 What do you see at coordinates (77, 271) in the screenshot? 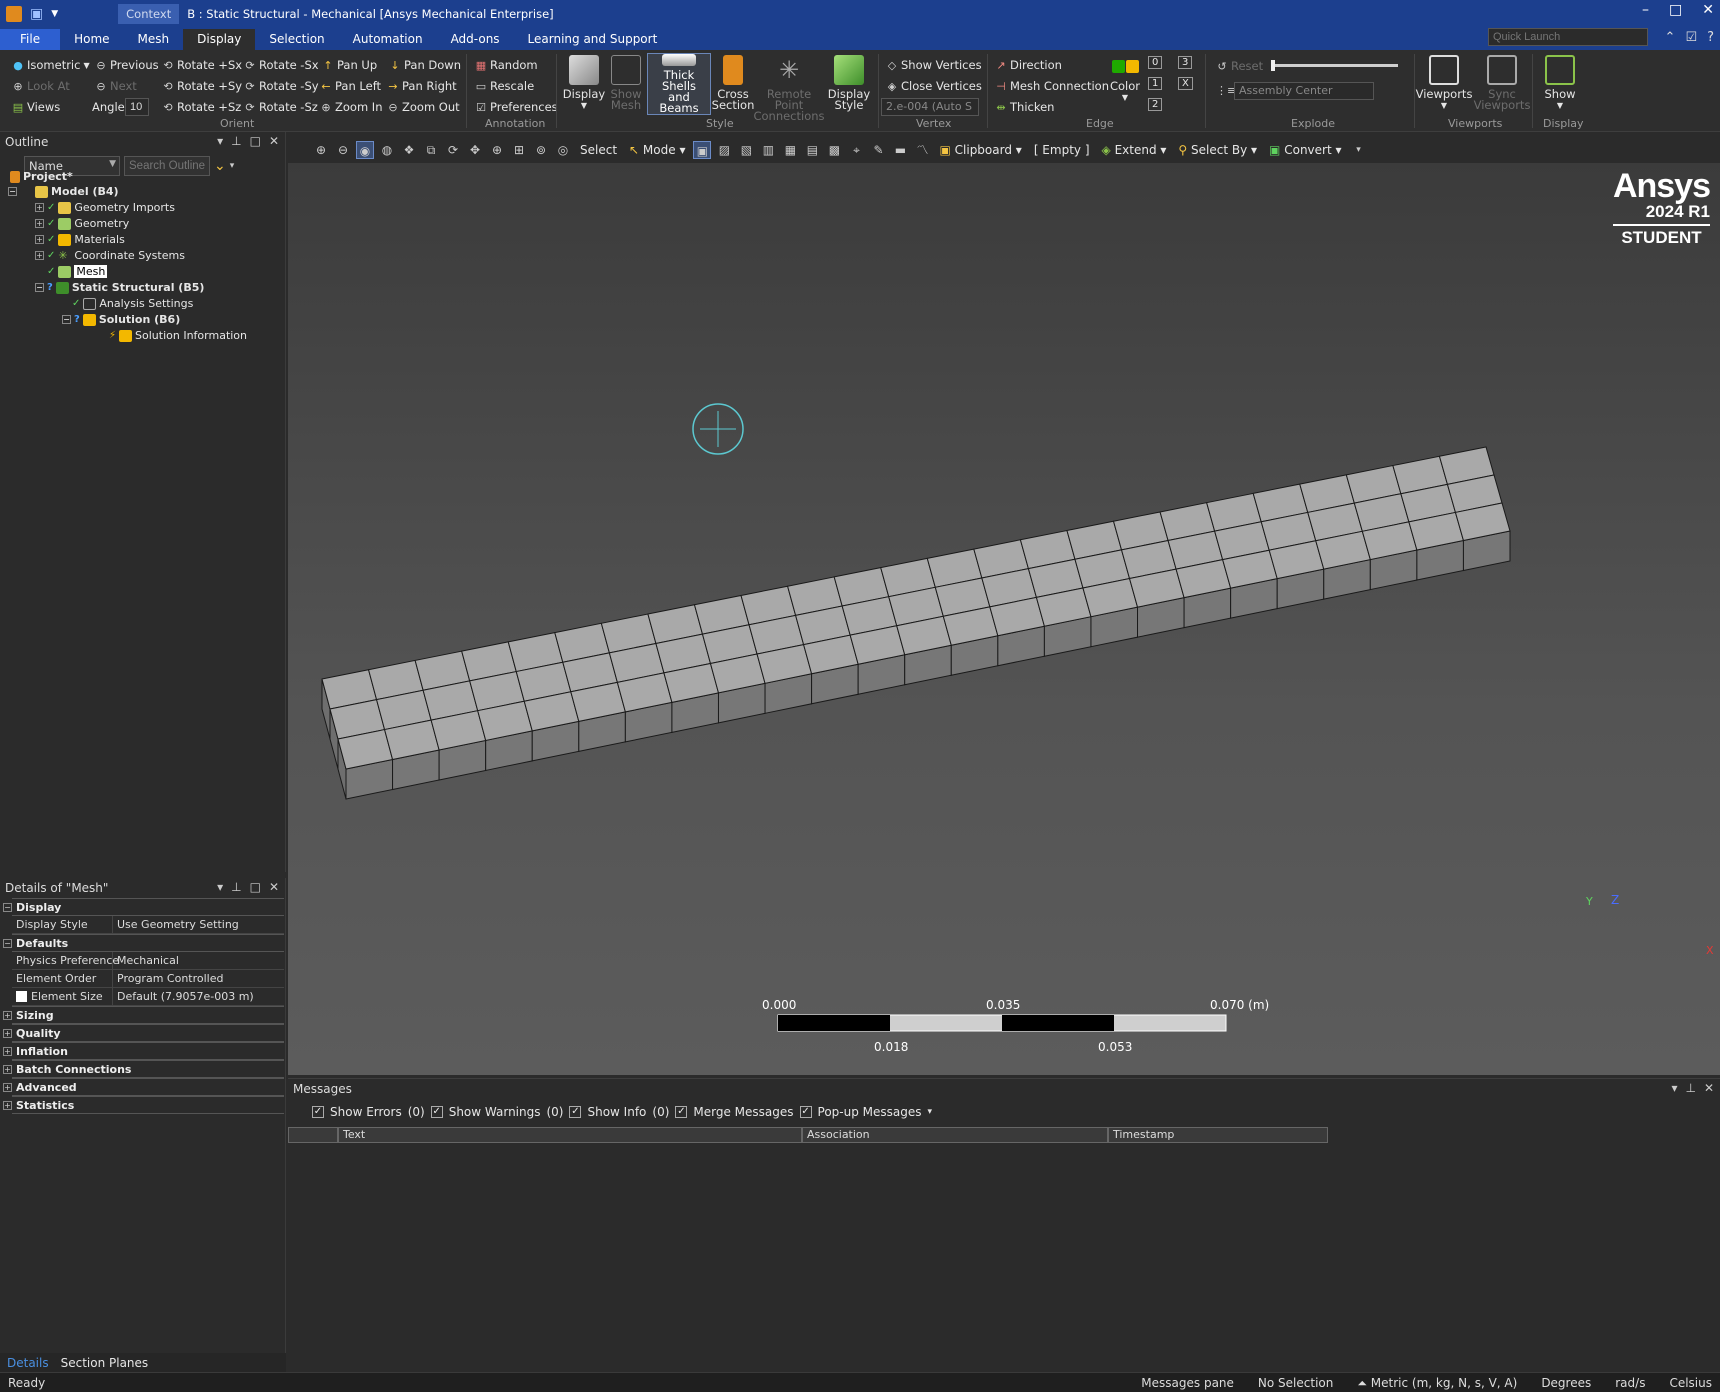
I see `tree-node-mesh: ✓ Mesh` at bounding box center [77, 271].